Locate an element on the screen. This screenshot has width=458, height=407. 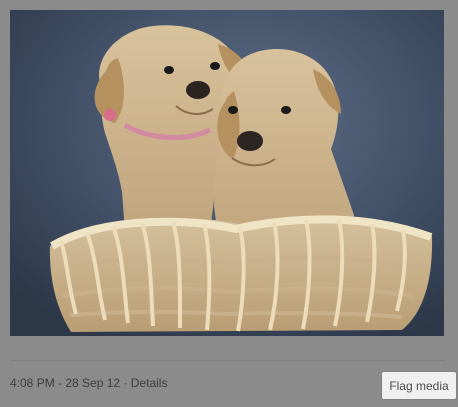
footer-divider is located at coordinates (228, 360).